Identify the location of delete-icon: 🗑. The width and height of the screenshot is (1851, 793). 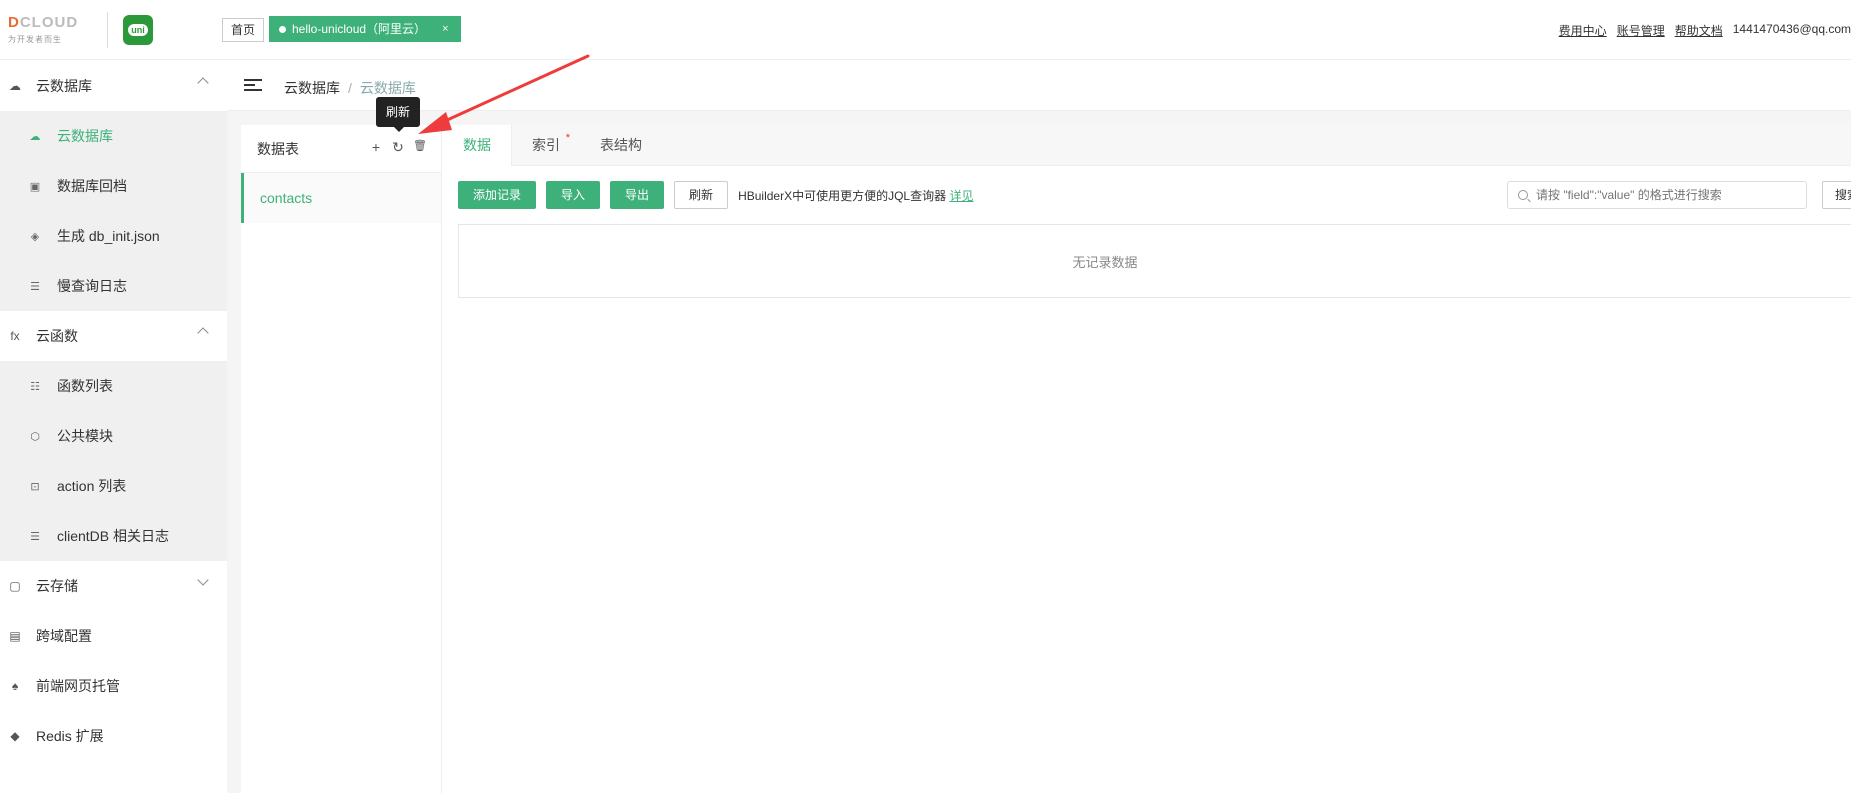
(420, 147).